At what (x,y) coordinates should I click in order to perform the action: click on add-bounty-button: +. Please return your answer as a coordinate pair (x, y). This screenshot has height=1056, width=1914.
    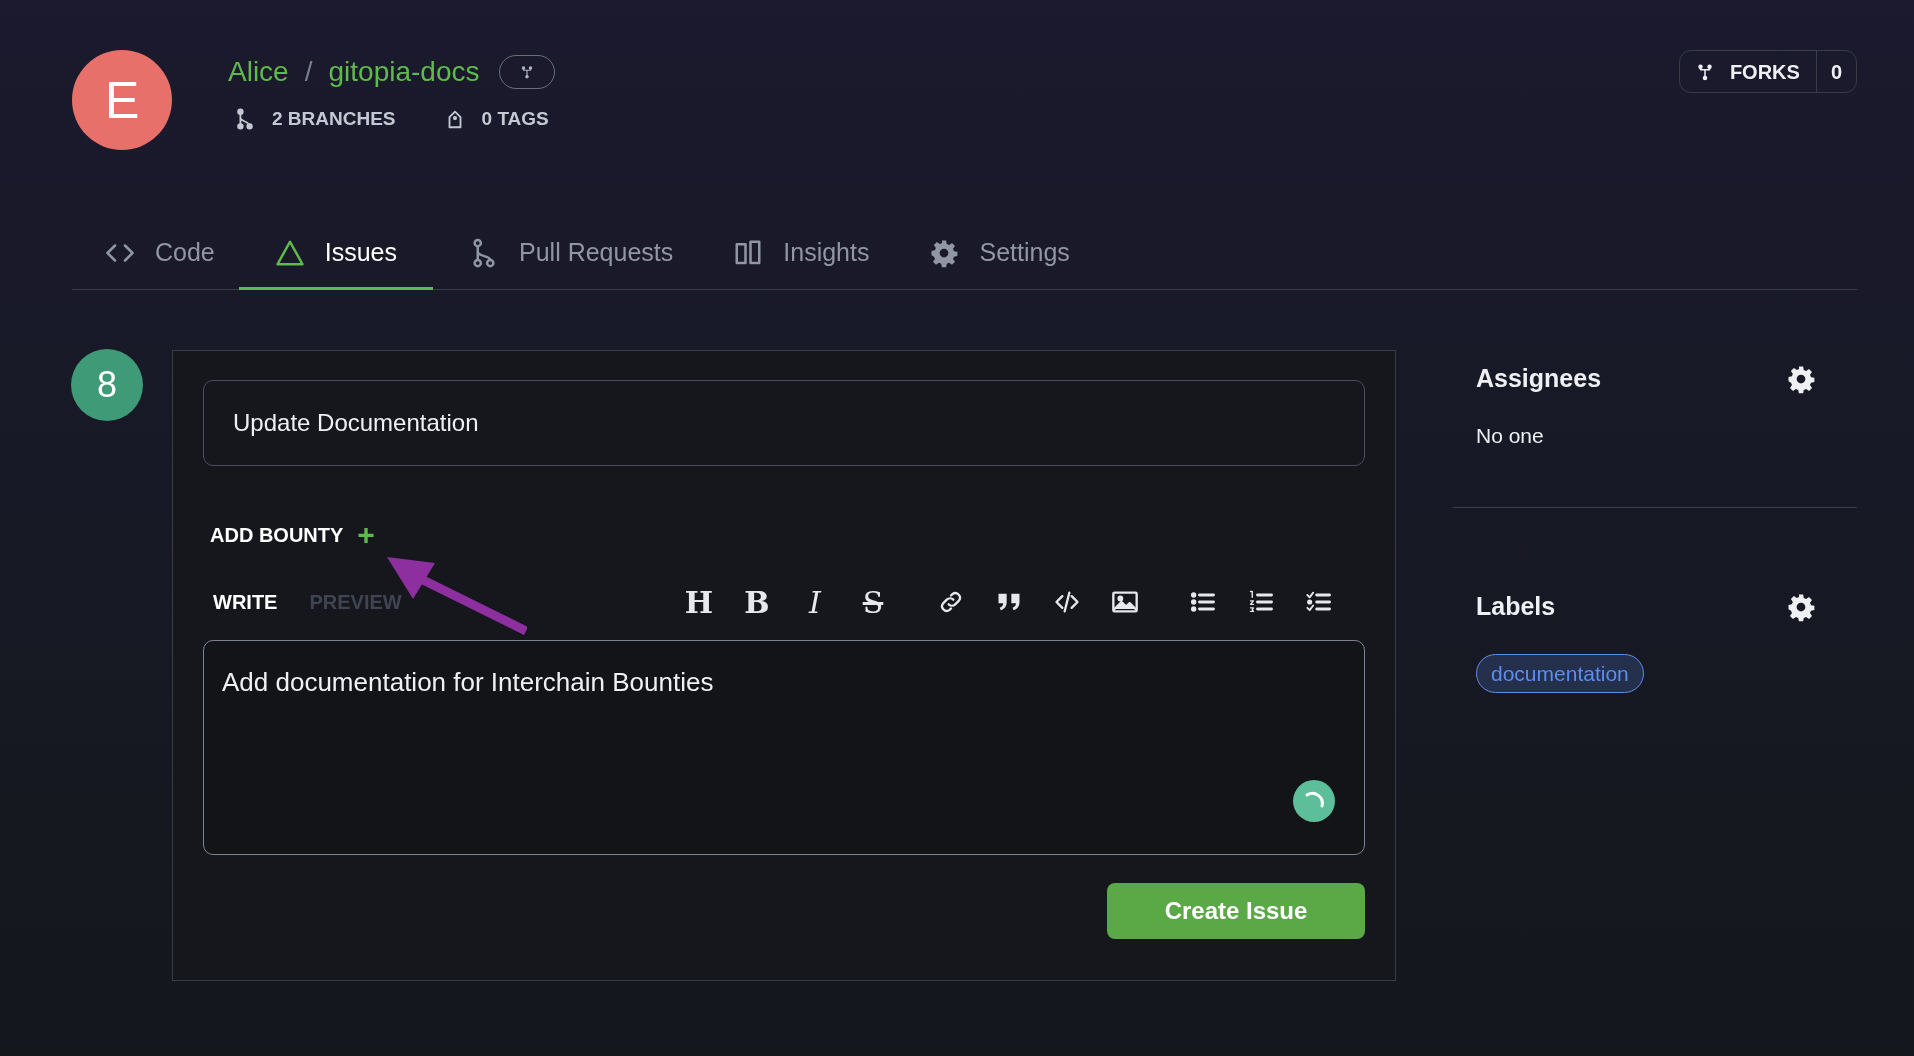
    Looking at the image, I should click on (366, 535).